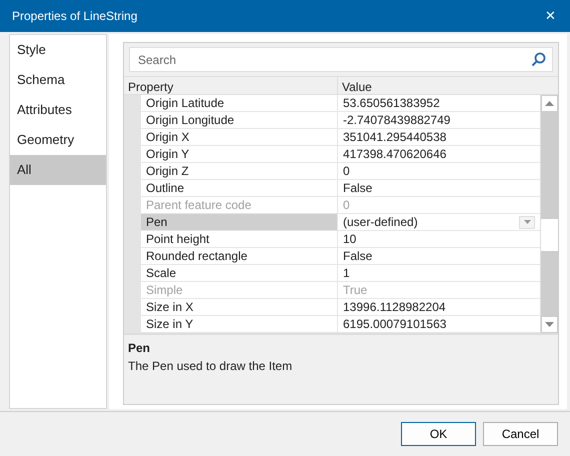 The image size is (570, 456). What do you see at coordinates (239, 273) in the screenshot?
I see `property-name: Scale` at bounding box center [239, 273].